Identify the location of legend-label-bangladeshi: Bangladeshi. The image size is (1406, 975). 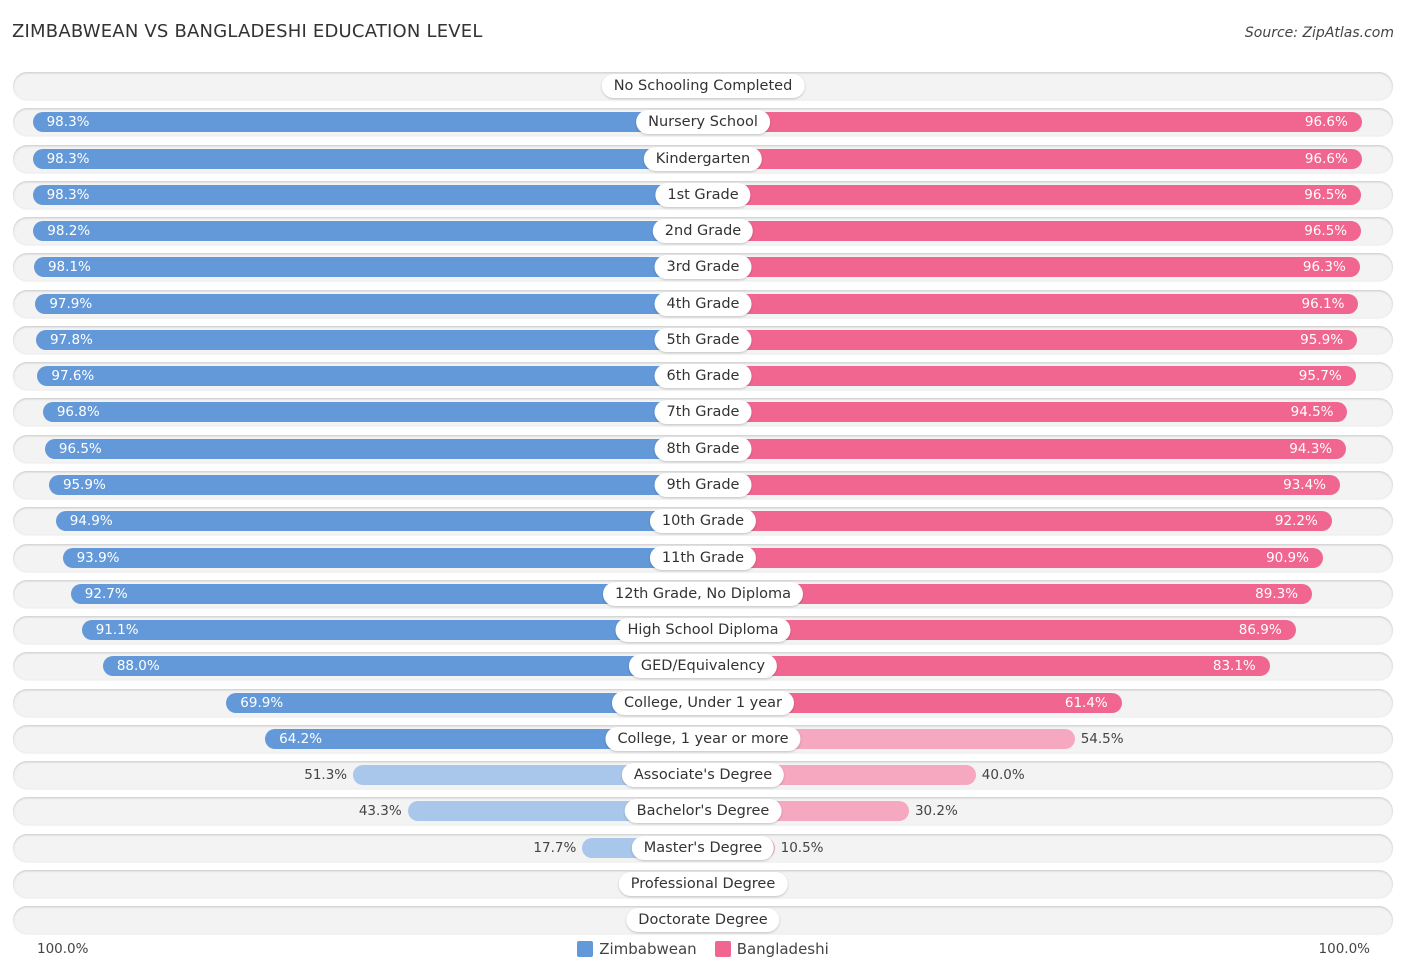
(782, 949).